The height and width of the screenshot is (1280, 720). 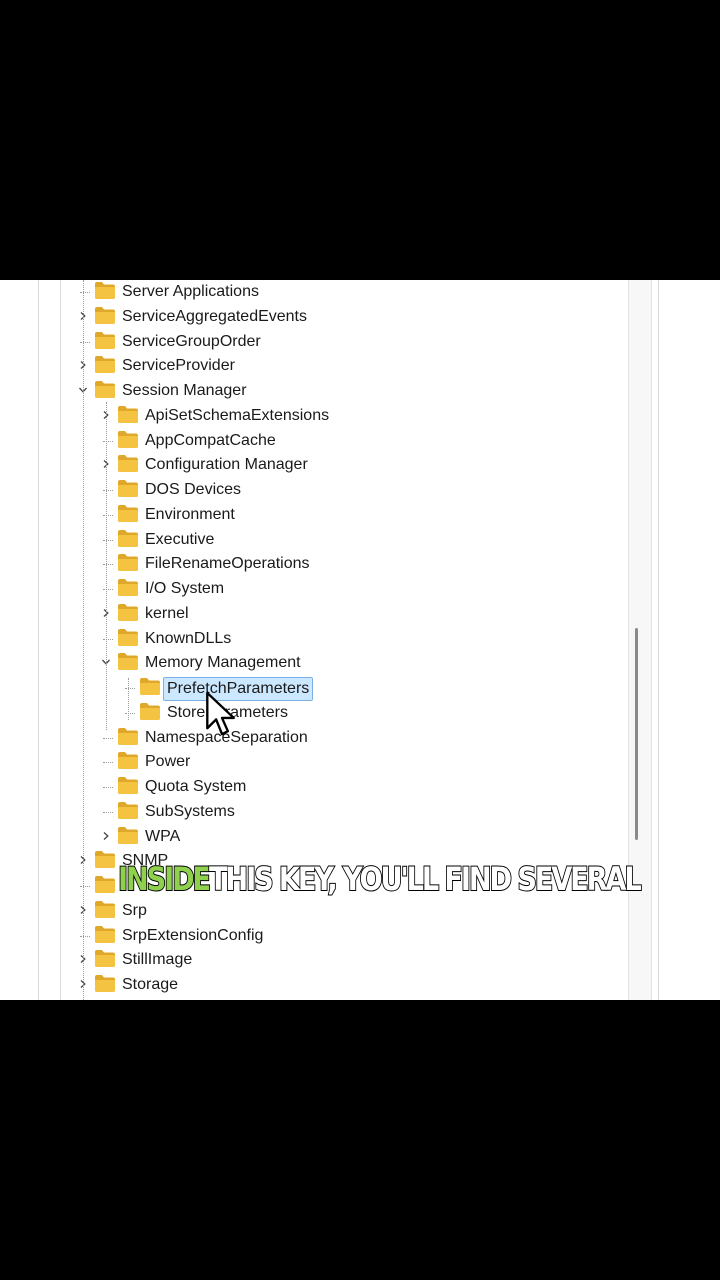 What do you see at coordinates (300, 688) in the screenshot?
I see `tree-item: PrefetchParameters` at bounding box center [300, 688].